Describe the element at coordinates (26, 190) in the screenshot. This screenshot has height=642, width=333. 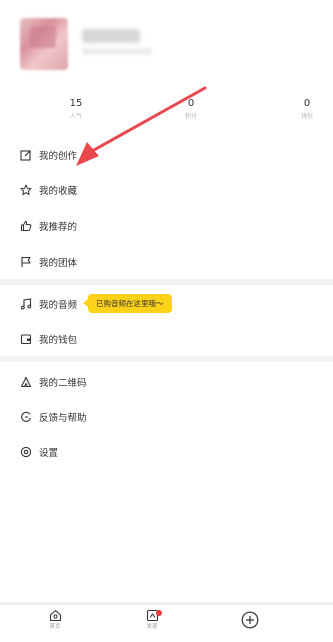
I see `star-icon` at that location.